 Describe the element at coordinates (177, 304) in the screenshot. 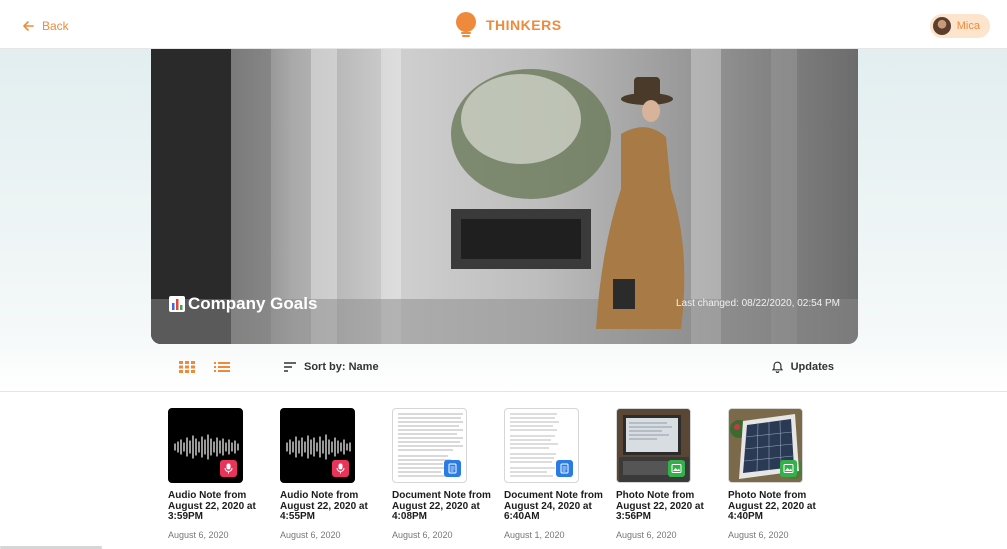

I see `bar-chart-icon` at that location.